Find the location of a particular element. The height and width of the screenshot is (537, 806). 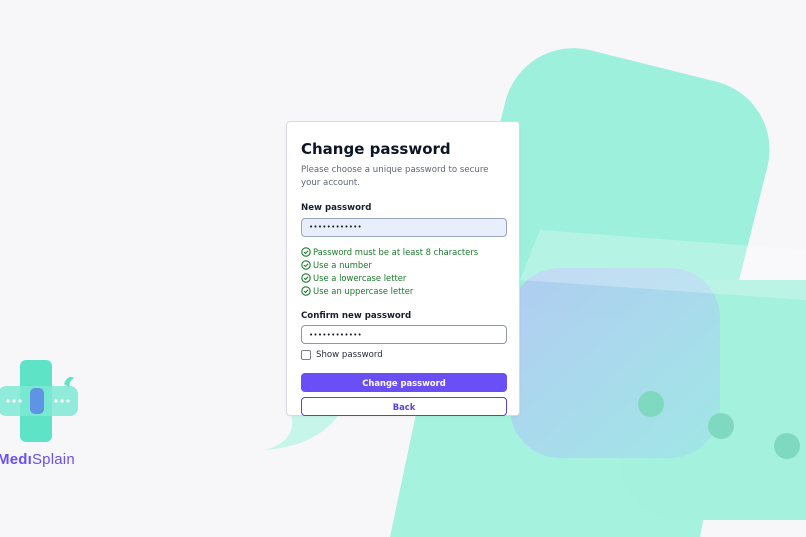

show-password-checkbox is located at coordinates (306, 355).